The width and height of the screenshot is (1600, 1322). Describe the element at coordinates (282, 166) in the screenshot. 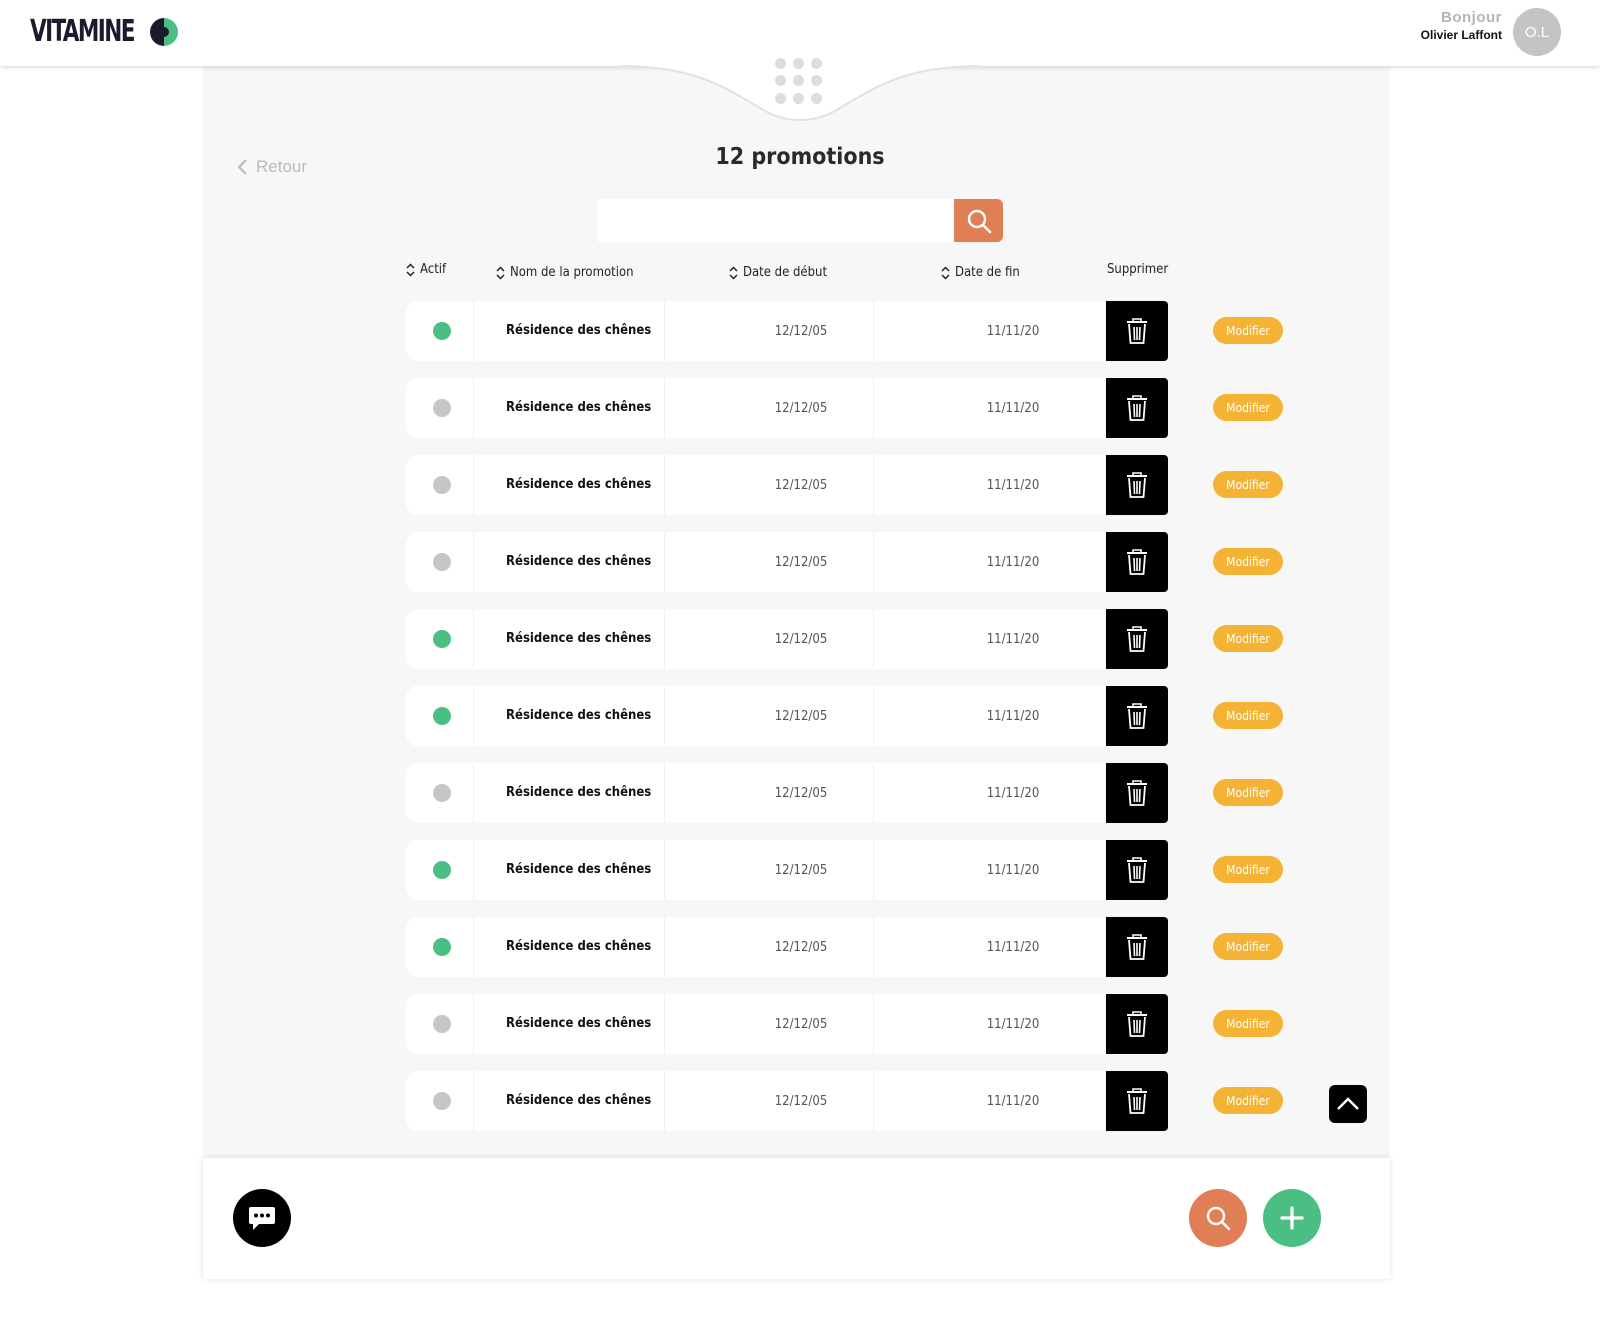

I see `back-label: Retour` at that location.